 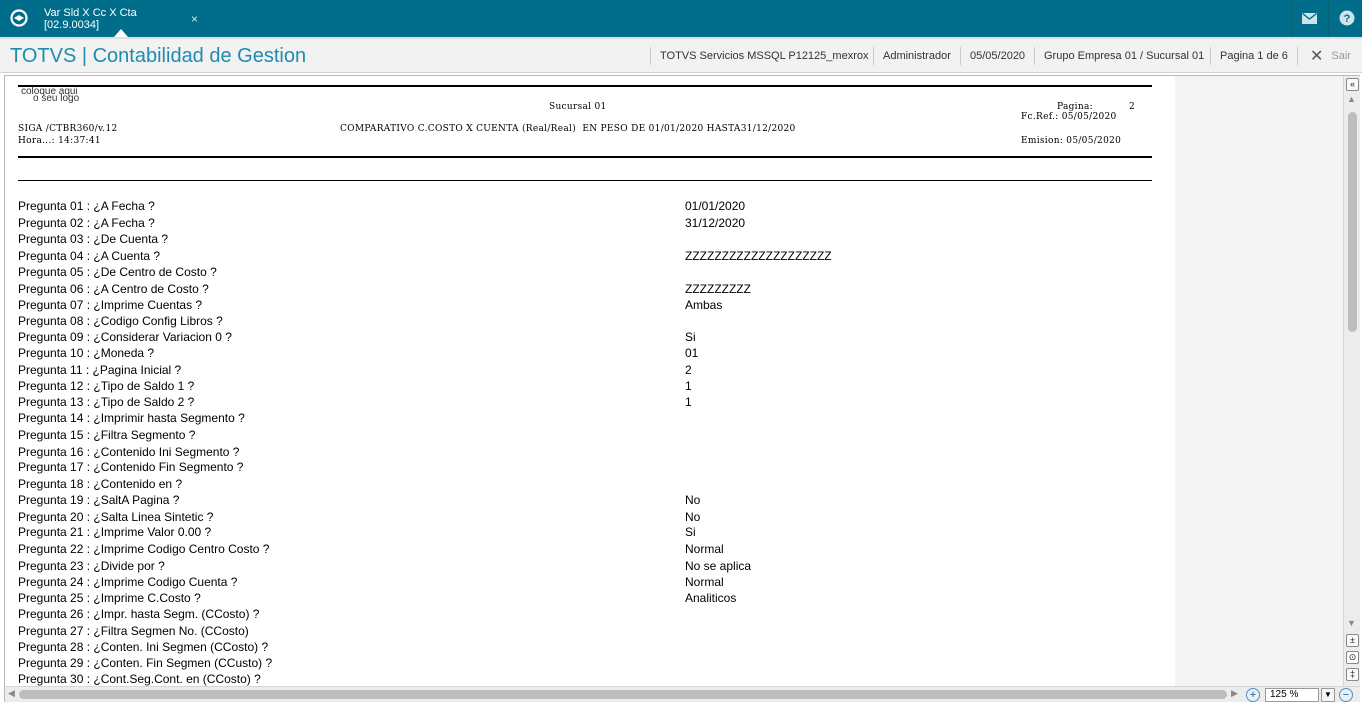 I want to click on report-page-number: 2, so click(x=1132, y=107).